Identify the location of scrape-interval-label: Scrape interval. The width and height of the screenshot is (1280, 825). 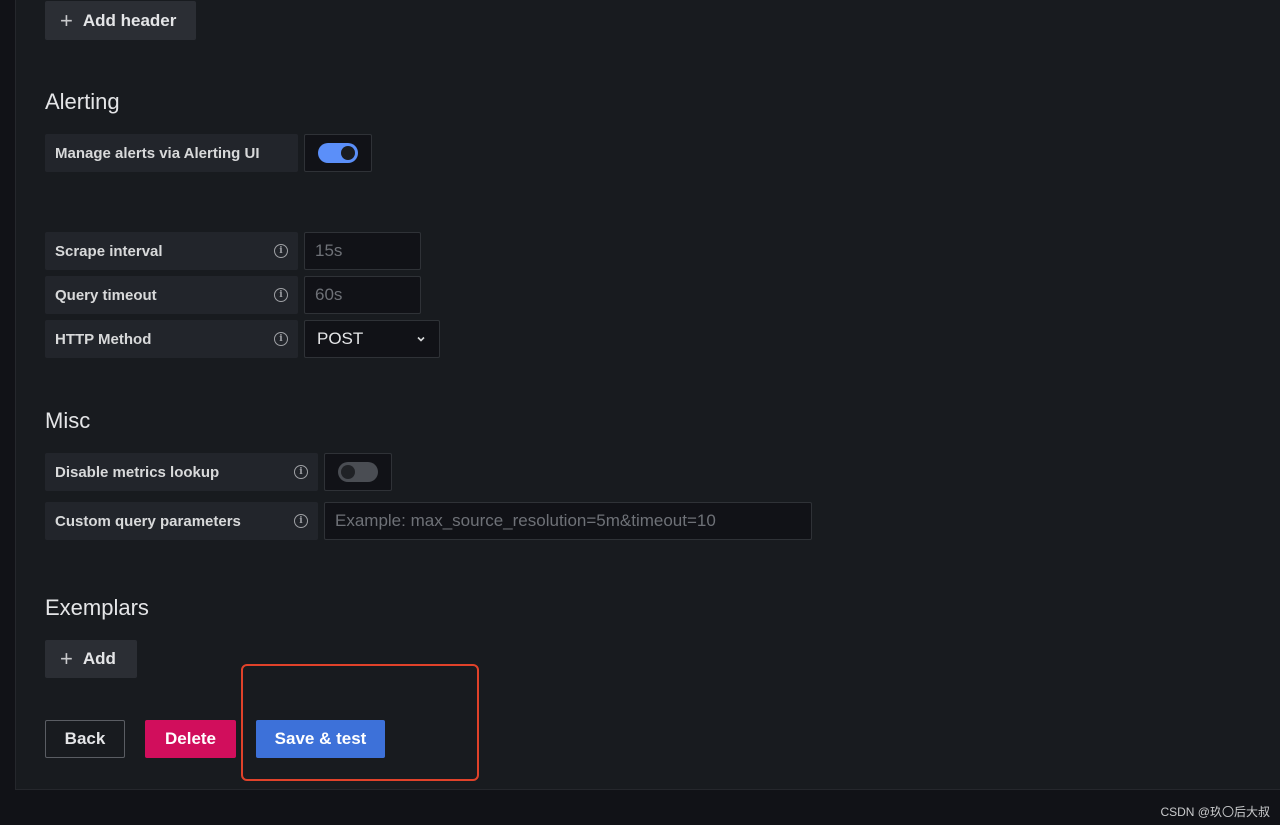
(109, 251).